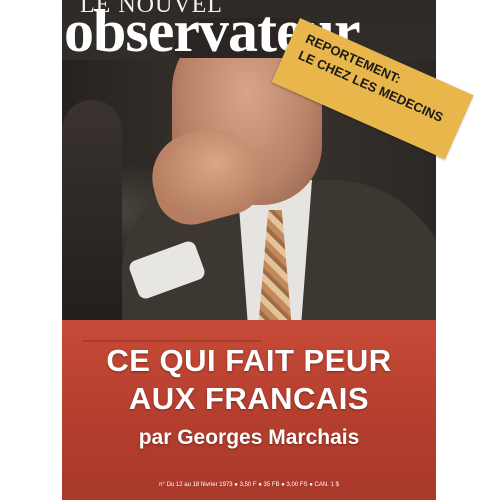  I want to click on cover-byline: par Georges Marchais, so click(249, 437).